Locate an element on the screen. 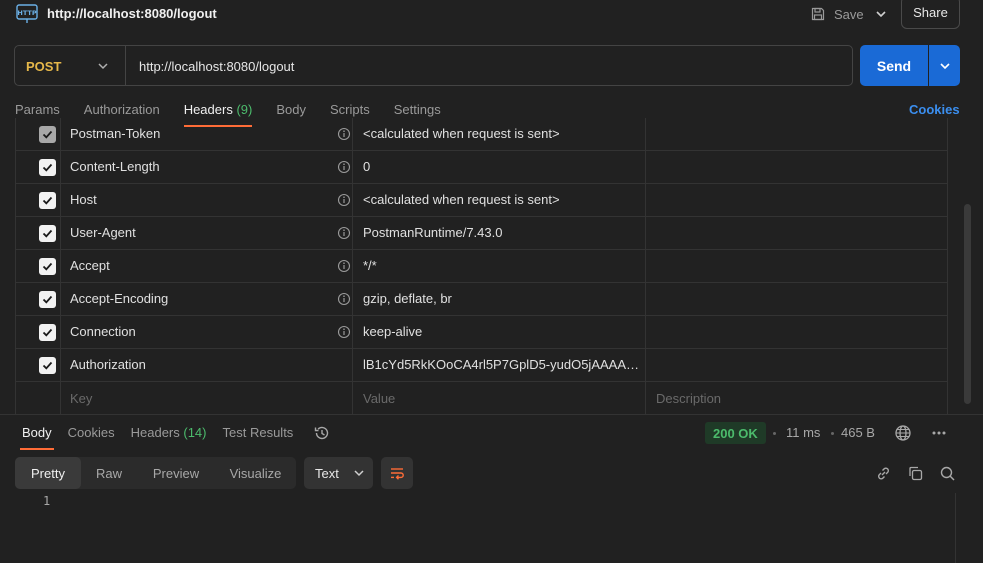 This screenshot has width=983, height=563. key-cell: Postman-Token is located at coordinates (207, 134).